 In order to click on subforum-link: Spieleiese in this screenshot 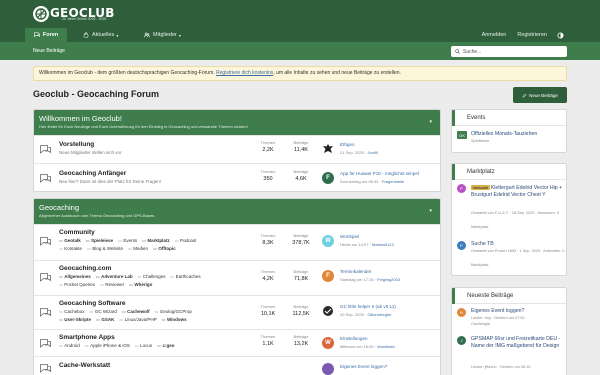, I will do `click(99, 240)`.